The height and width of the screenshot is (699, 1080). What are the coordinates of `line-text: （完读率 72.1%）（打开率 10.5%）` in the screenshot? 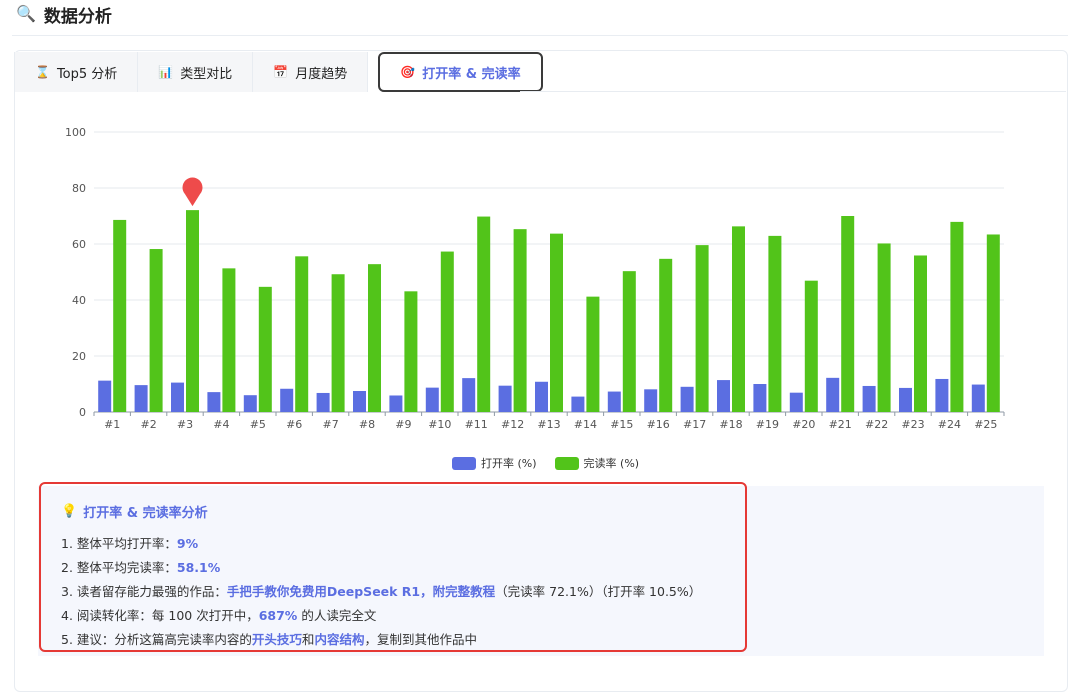 It's located at (598, 591).